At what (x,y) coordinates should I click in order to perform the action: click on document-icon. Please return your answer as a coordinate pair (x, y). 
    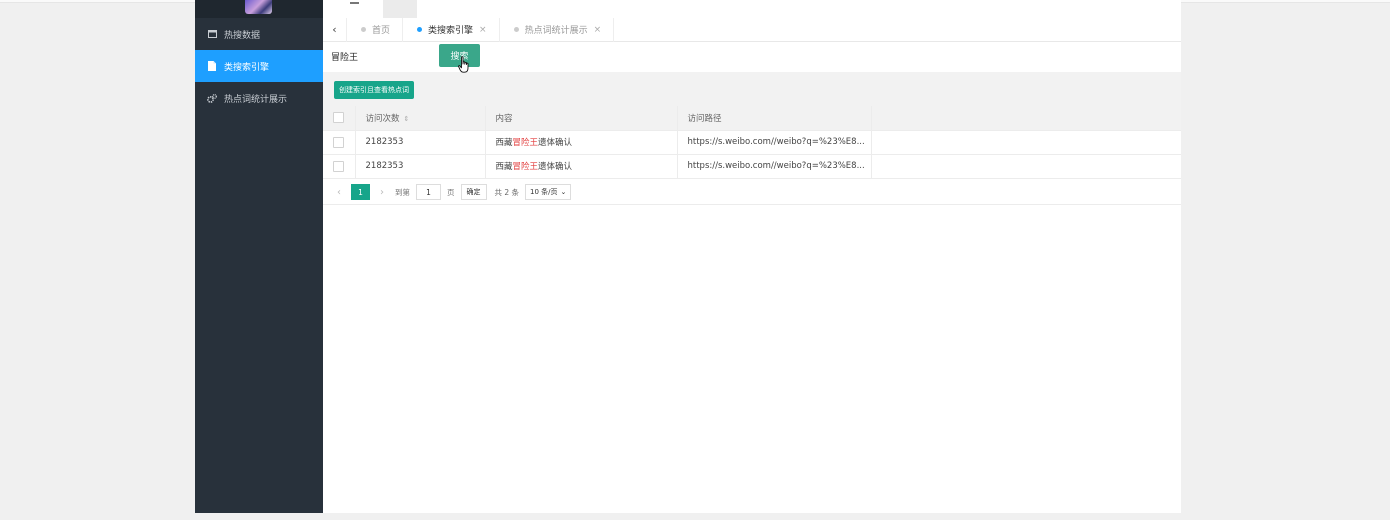
    Looking at the image, I should click on (212, 66).